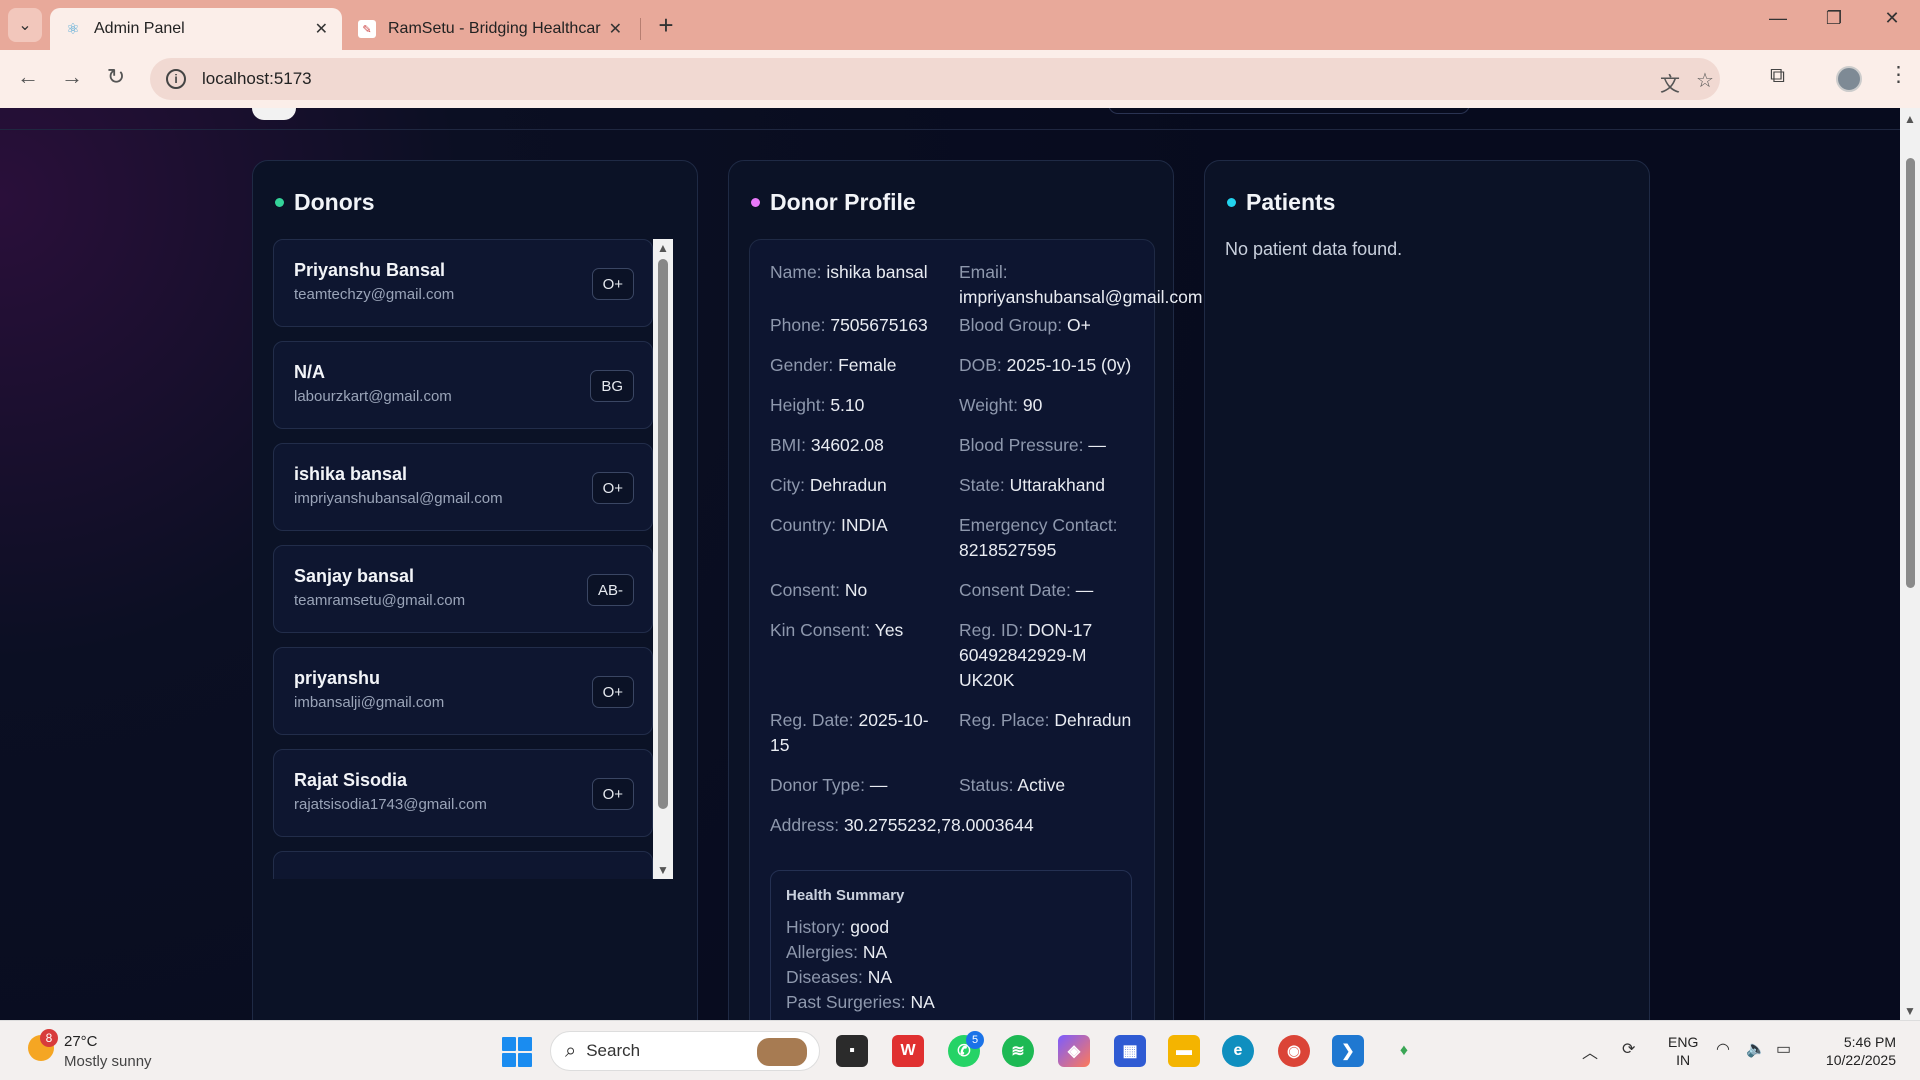 Image resolution: width=1920 pixels, height=1080 pixels. What do you see at coordinates (685, 1051) in the screenshot?
I see `taskbar-search: ⌕ Search` at bounding box center [685, 1051].